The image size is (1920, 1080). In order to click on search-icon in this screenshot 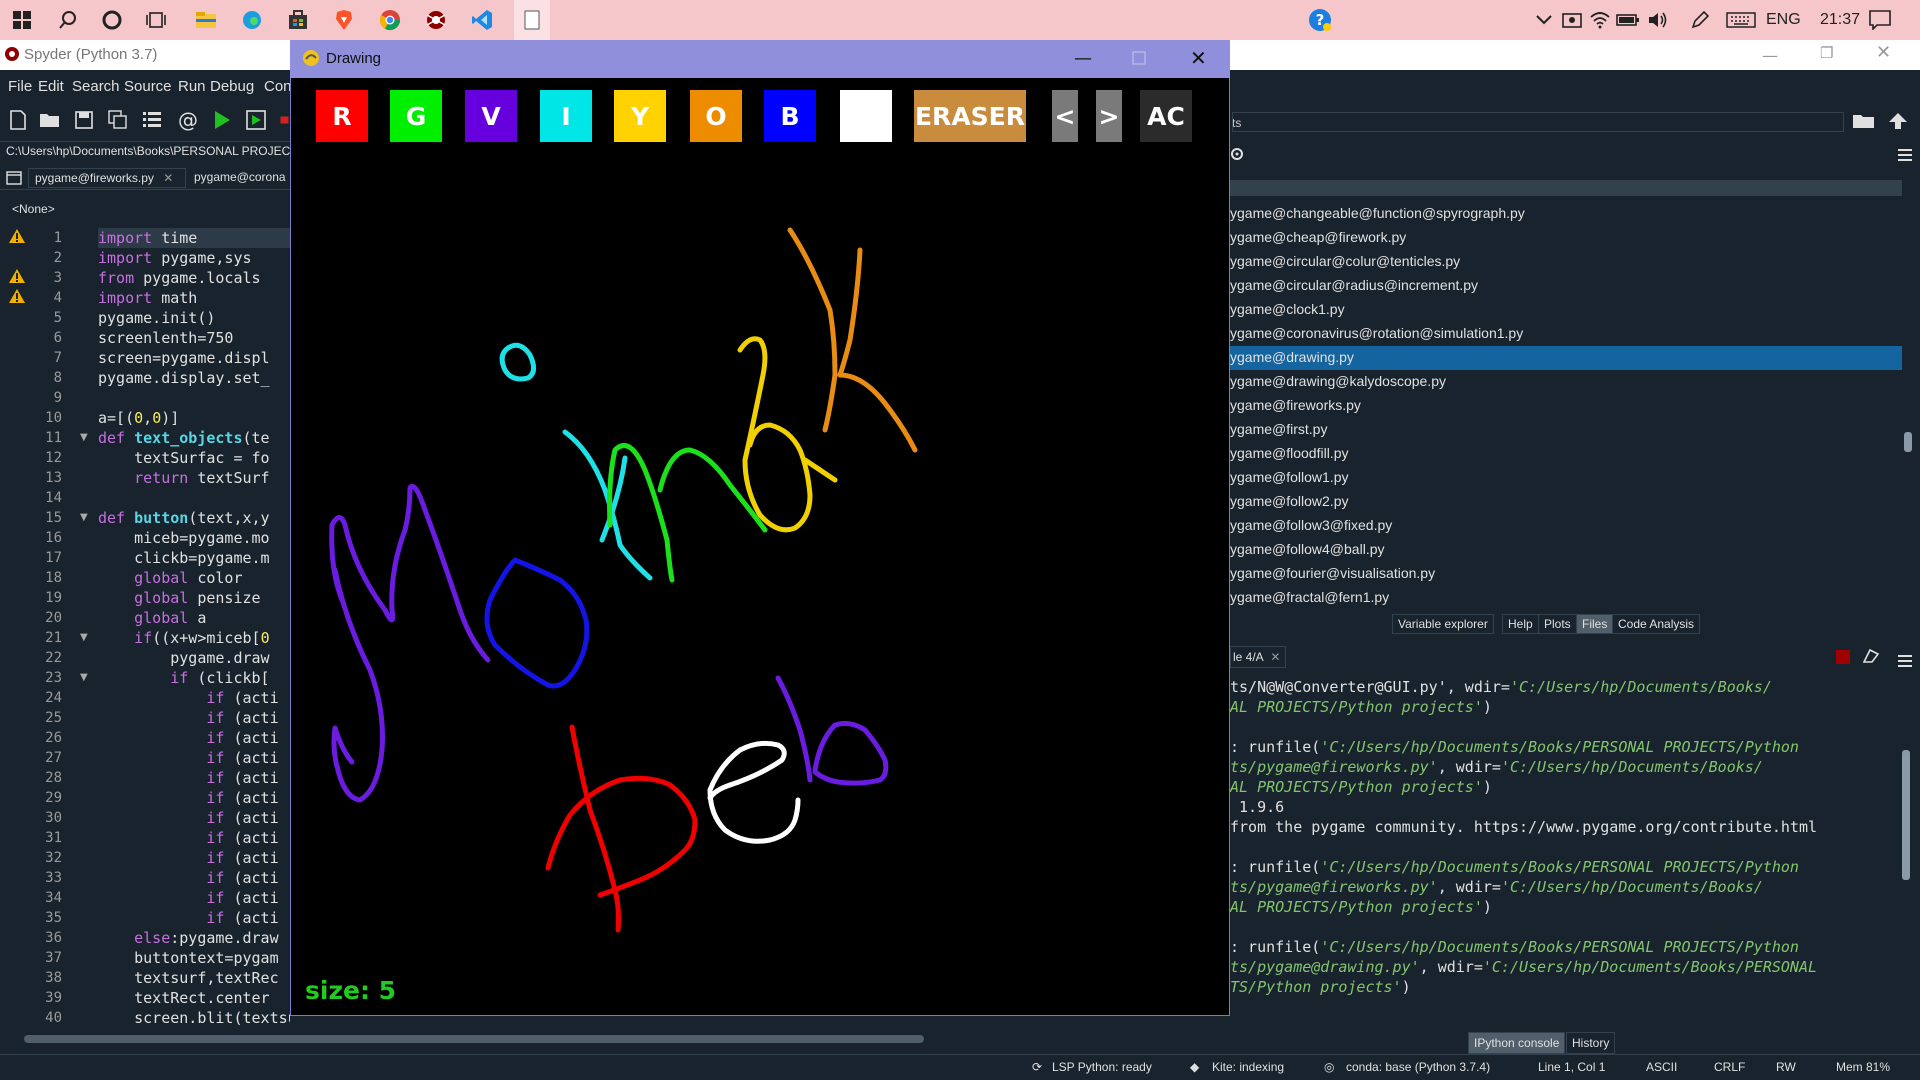, I will do `click(68, 20)`.